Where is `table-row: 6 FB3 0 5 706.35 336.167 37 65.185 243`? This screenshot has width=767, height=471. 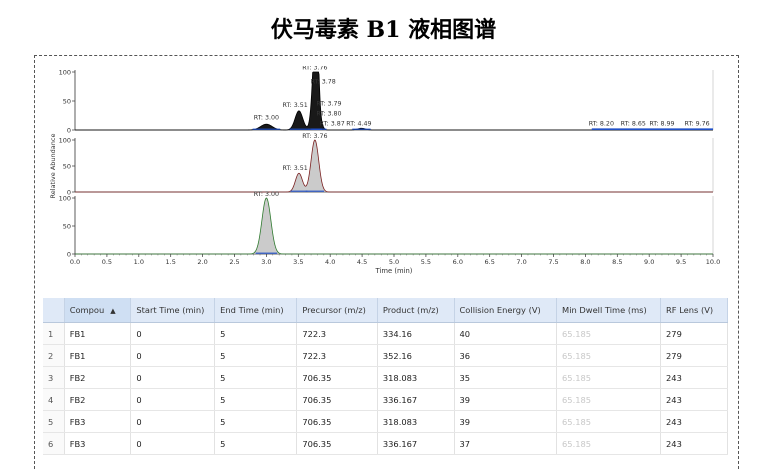
table-row: 6 FB3 0 5 706.35 336.167 37 65.185 243 is located at coordinates (385, 443).